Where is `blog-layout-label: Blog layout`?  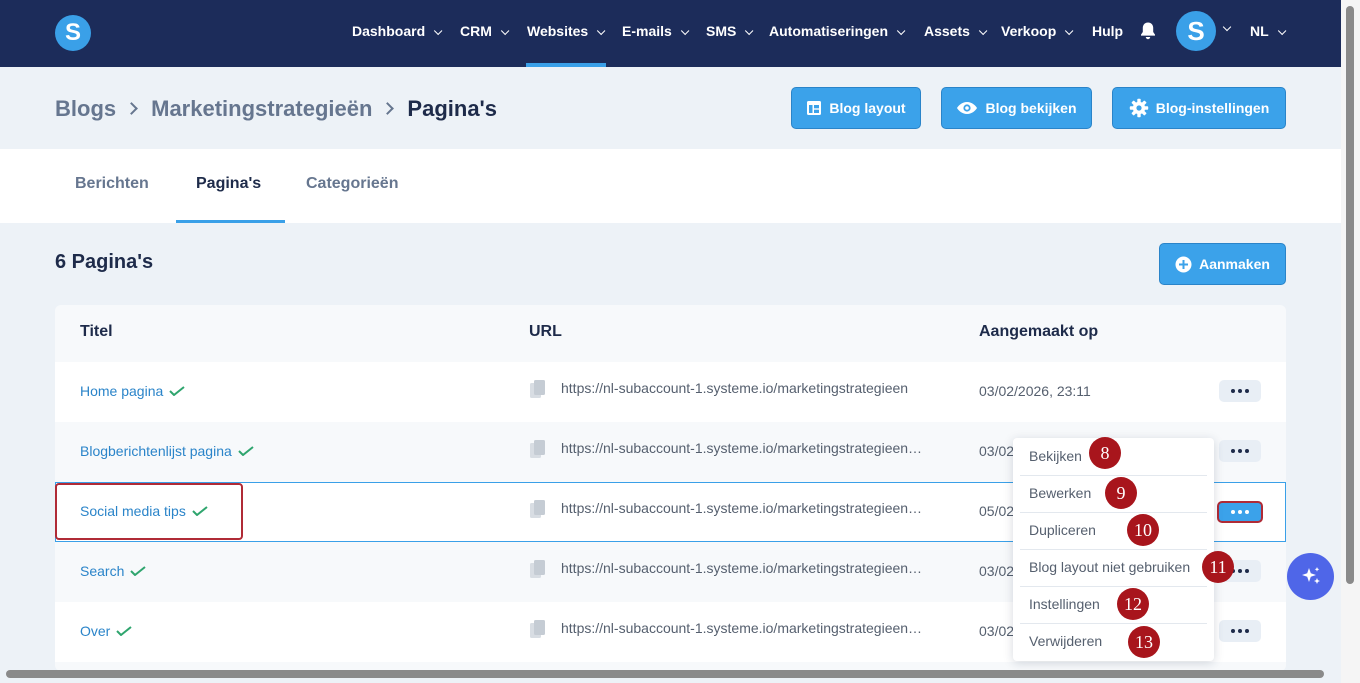
blog-layout-label: Blog layout is located at coordinates (867, 108).